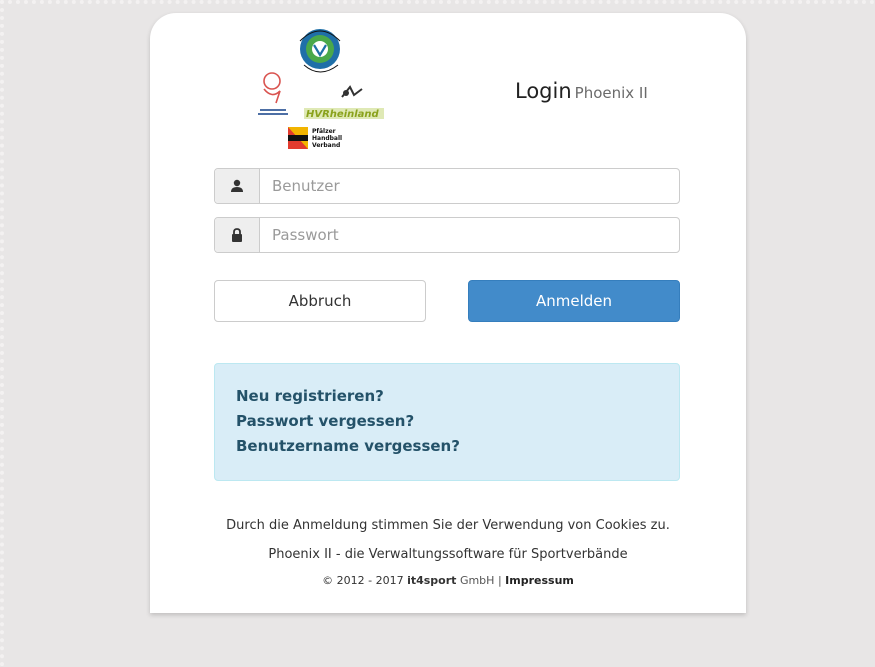  Describe the element at coordinates (447, 396) in the screenshot. I see `register-link: Neu registrieren?` at that location.